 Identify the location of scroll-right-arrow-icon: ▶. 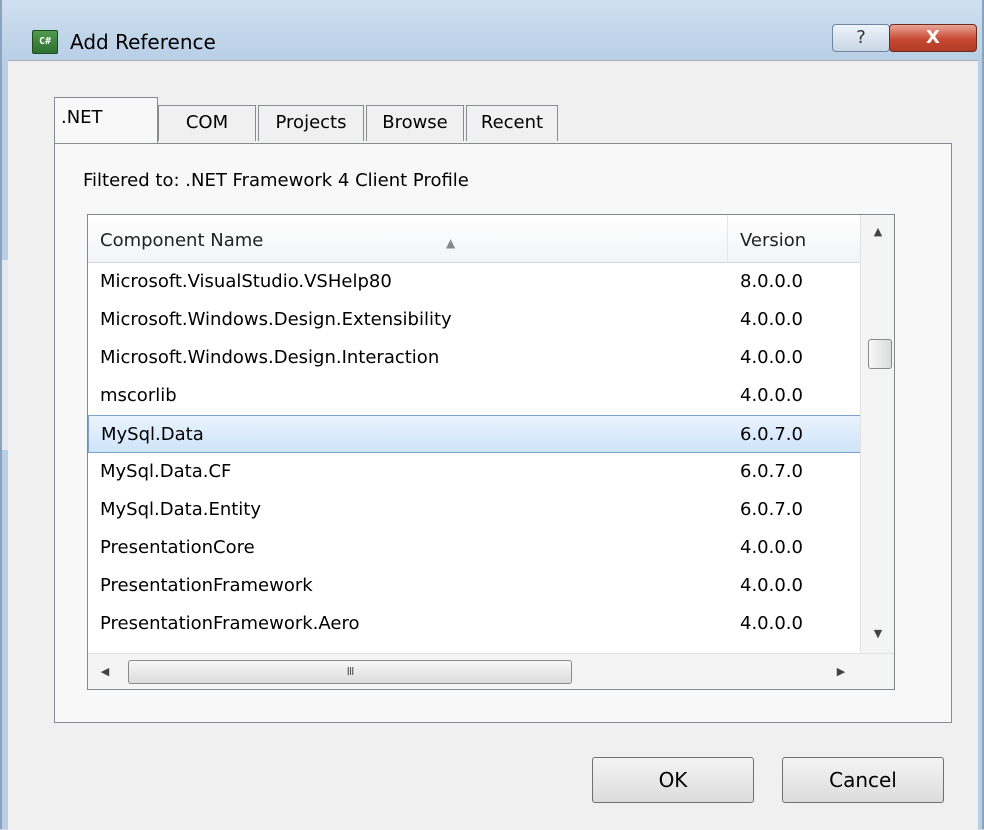
(841, 672).